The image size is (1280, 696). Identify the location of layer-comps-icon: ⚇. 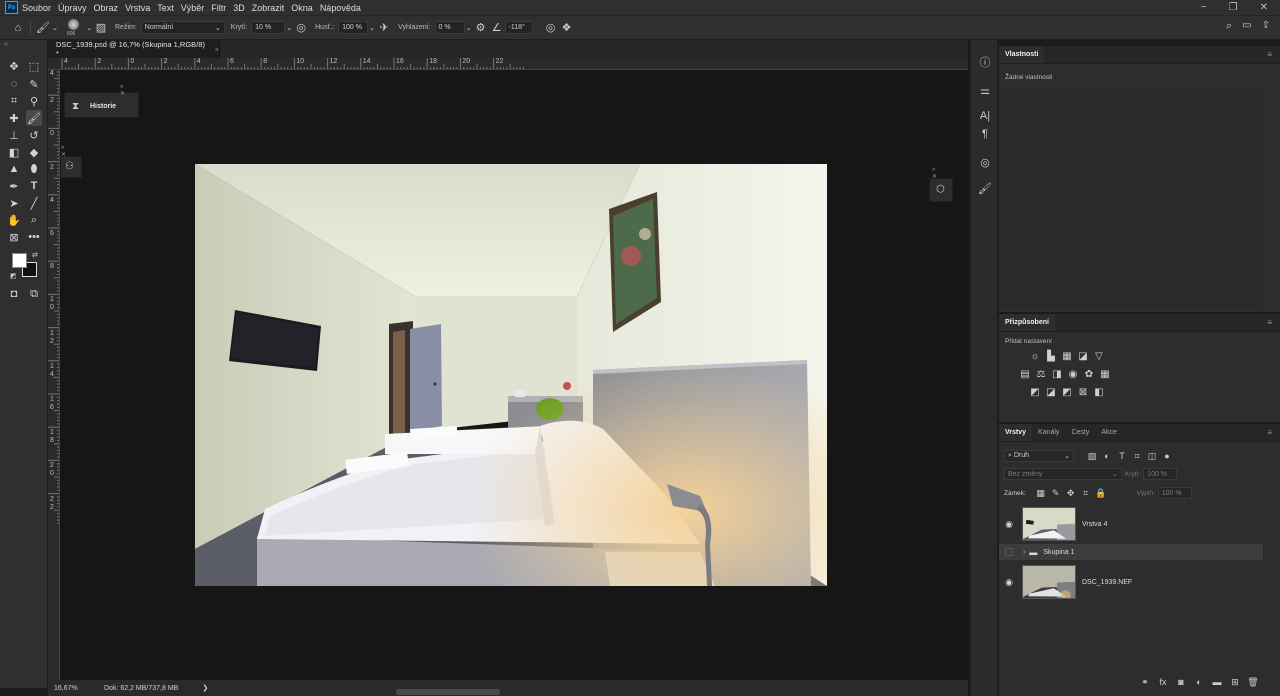
(69, 166).